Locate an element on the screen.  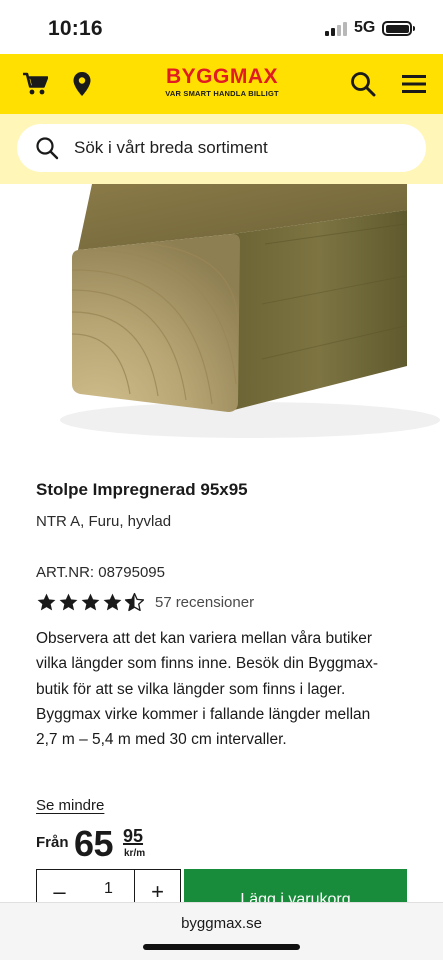
byggmax-logo: BYGGMAX VAR SMART HANDLA BILLIGT is located at coordinates (222, 82).